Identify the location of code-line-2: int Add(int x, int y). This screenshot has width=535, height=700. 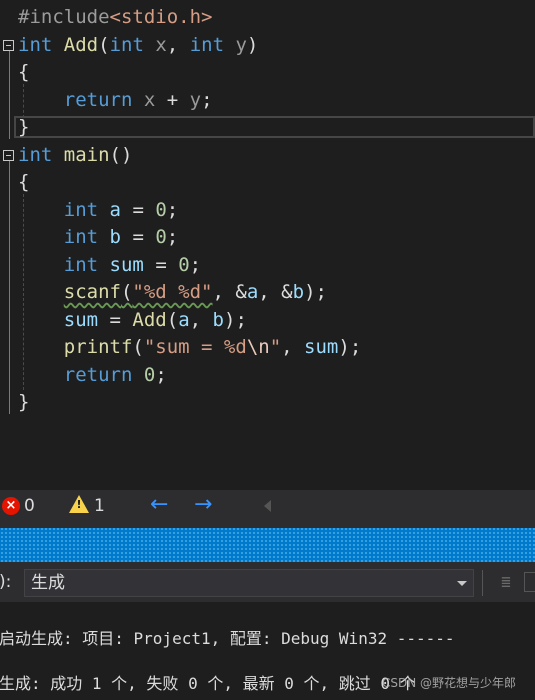
(138, 45).